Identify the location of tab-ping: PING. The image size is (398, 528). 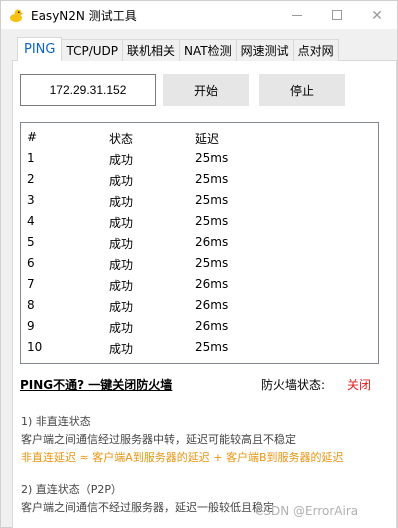
(40, 49).